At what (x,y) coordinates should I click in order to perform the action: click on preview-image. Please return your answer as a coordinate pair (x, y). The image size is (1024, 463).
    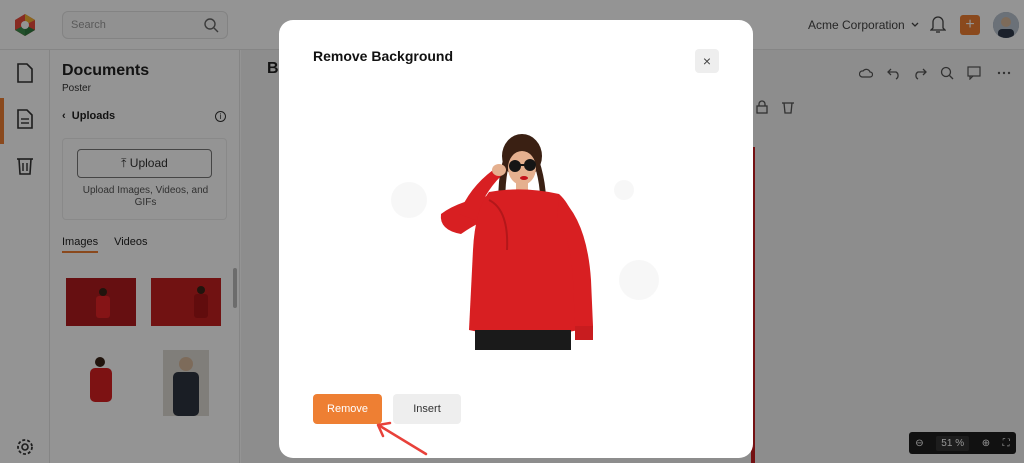
    Looking at the image, I should click on (524, 240).